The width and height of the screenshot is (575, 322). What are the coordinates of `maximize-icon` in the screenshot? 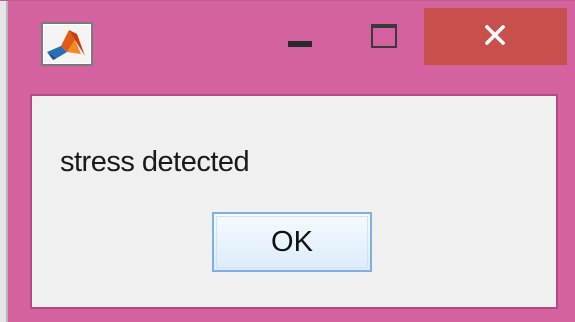 It's located at (384, 36).